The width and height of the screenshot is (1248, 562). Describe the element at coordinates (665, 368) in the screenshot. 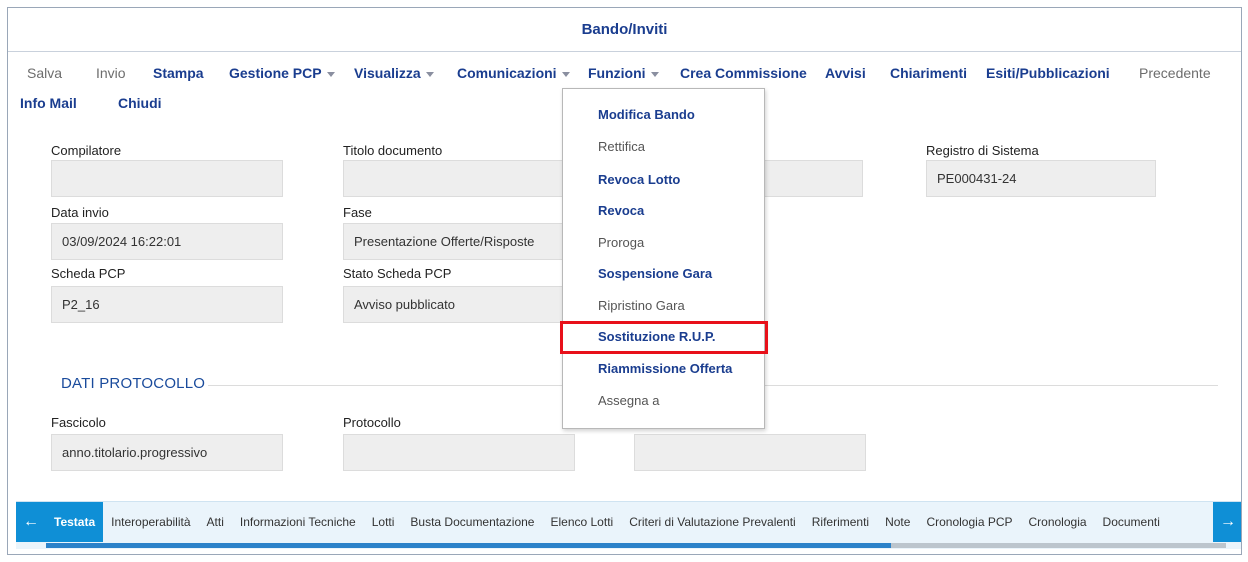

I see `menu-item-riammissione-offerta: Riammissione Offerta` at that location.